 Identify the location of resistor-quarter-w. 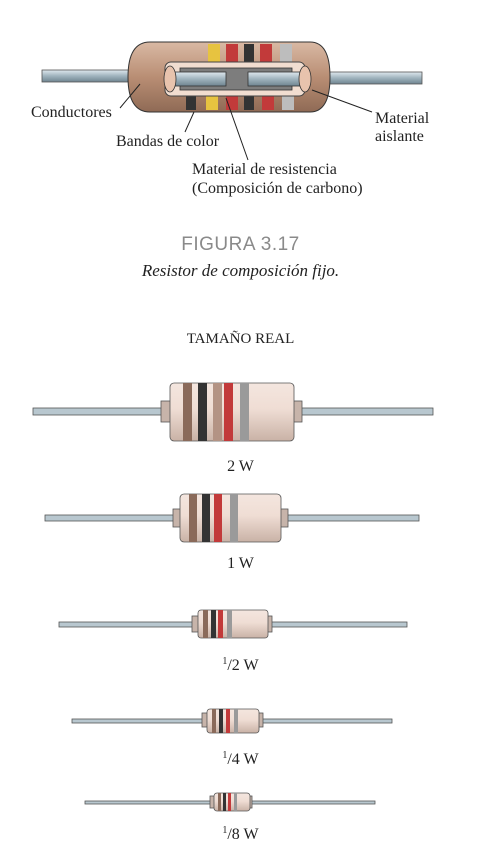
(232, 721).